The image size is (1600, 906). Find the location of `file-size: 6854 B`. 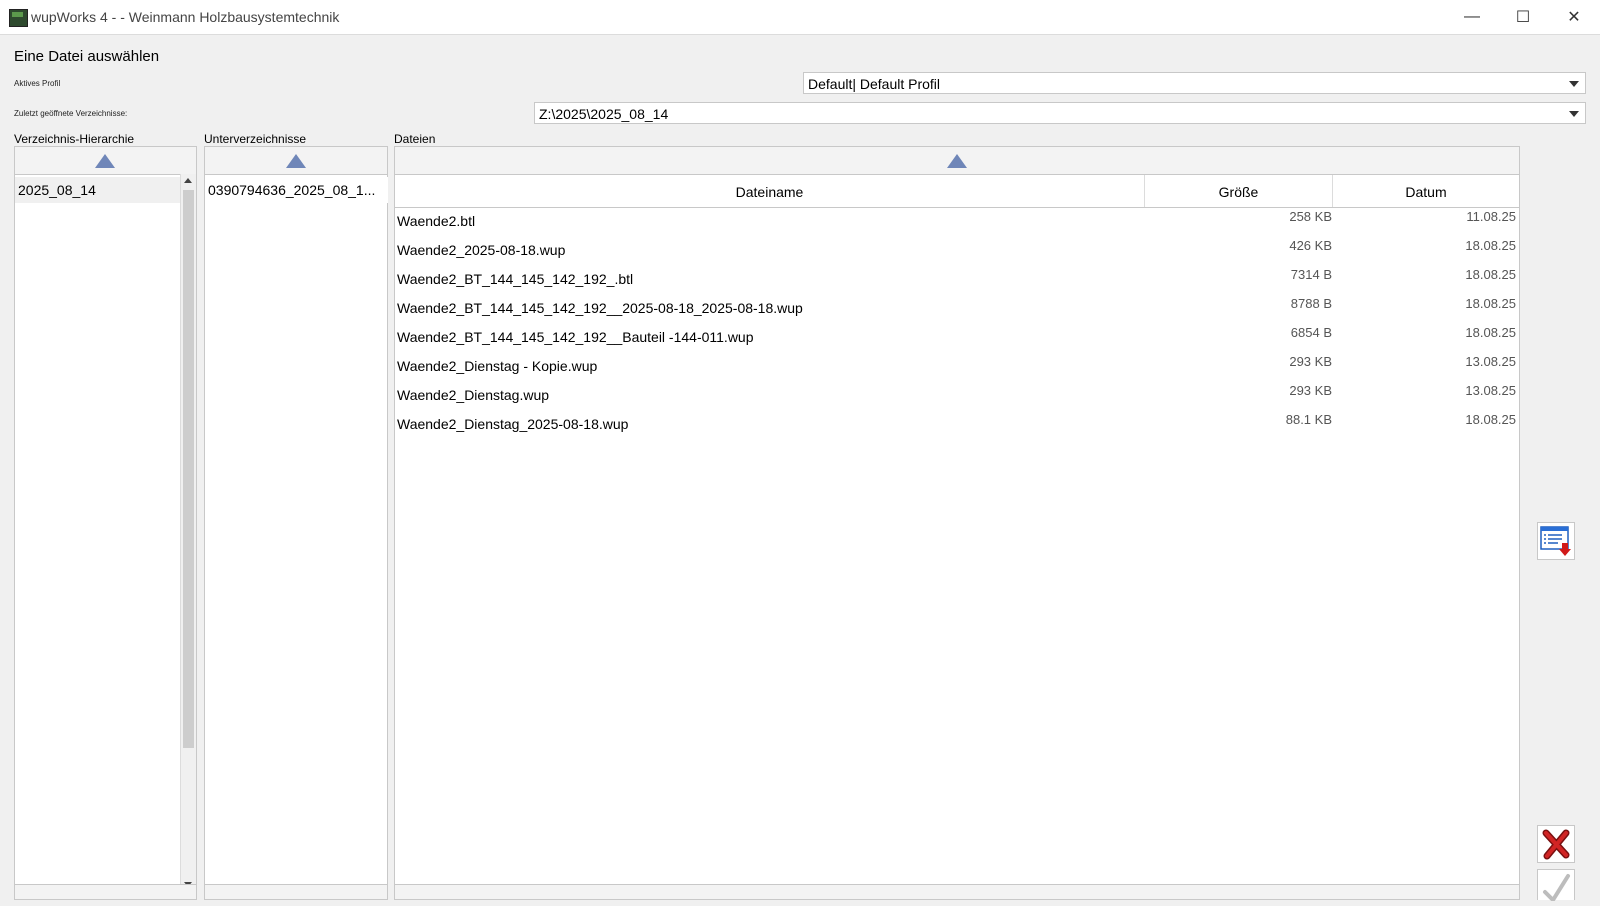

file-size: 6854 B is located at coordinates (1311, 332).